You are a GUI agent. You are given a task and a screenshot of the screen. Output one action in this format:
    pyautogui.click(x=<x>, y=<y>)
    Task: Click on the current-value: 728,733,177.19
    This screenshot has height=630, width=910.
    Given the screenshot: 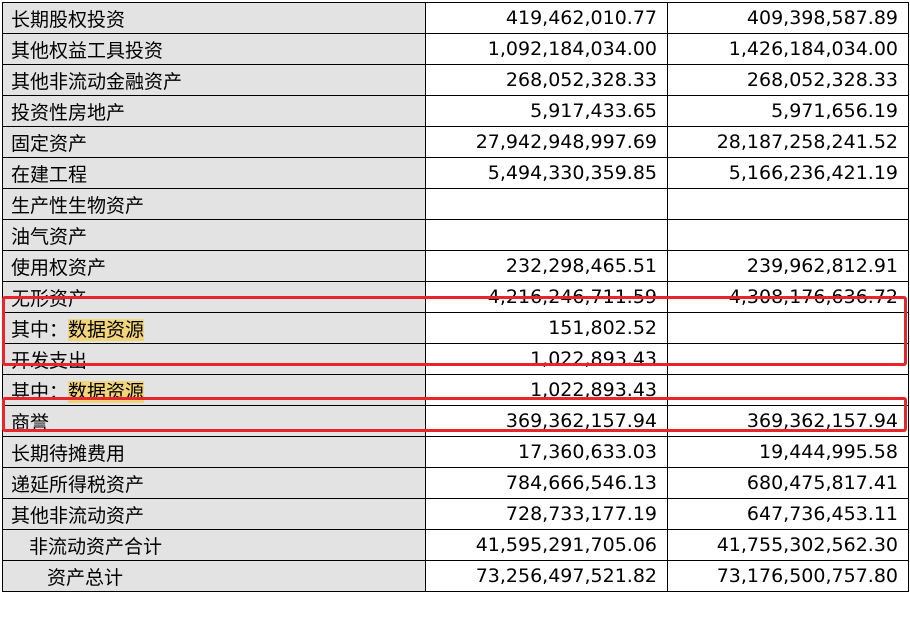 What is the action you would take?
    pyautogui.click(x=546, y=514)
    